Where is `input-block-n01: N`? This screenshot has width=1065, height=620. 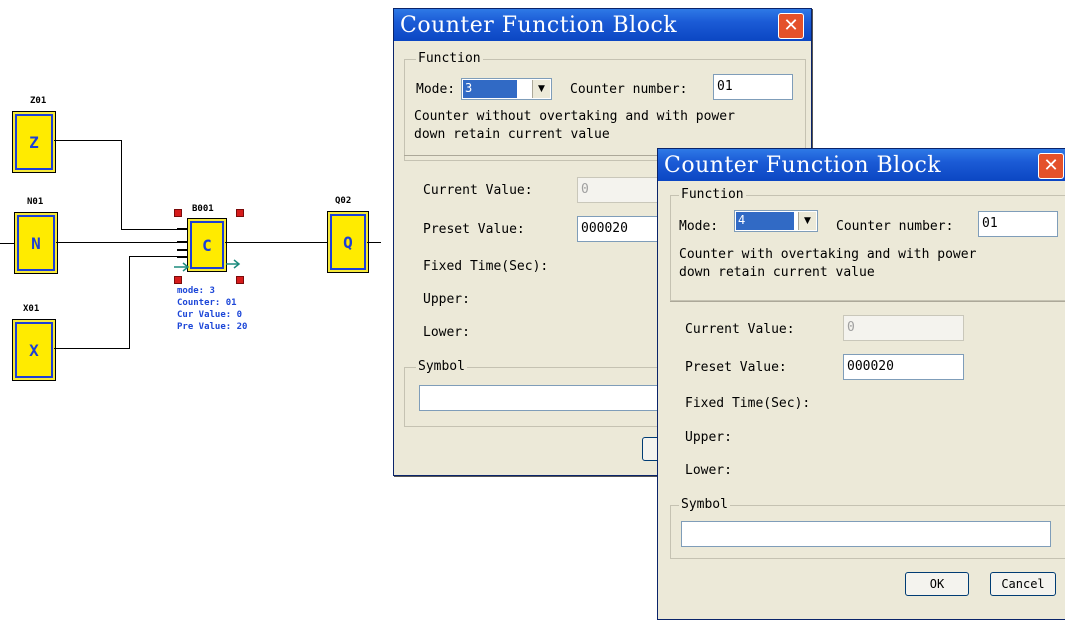 input-block-n01: N is located at coordinates (36, 243).